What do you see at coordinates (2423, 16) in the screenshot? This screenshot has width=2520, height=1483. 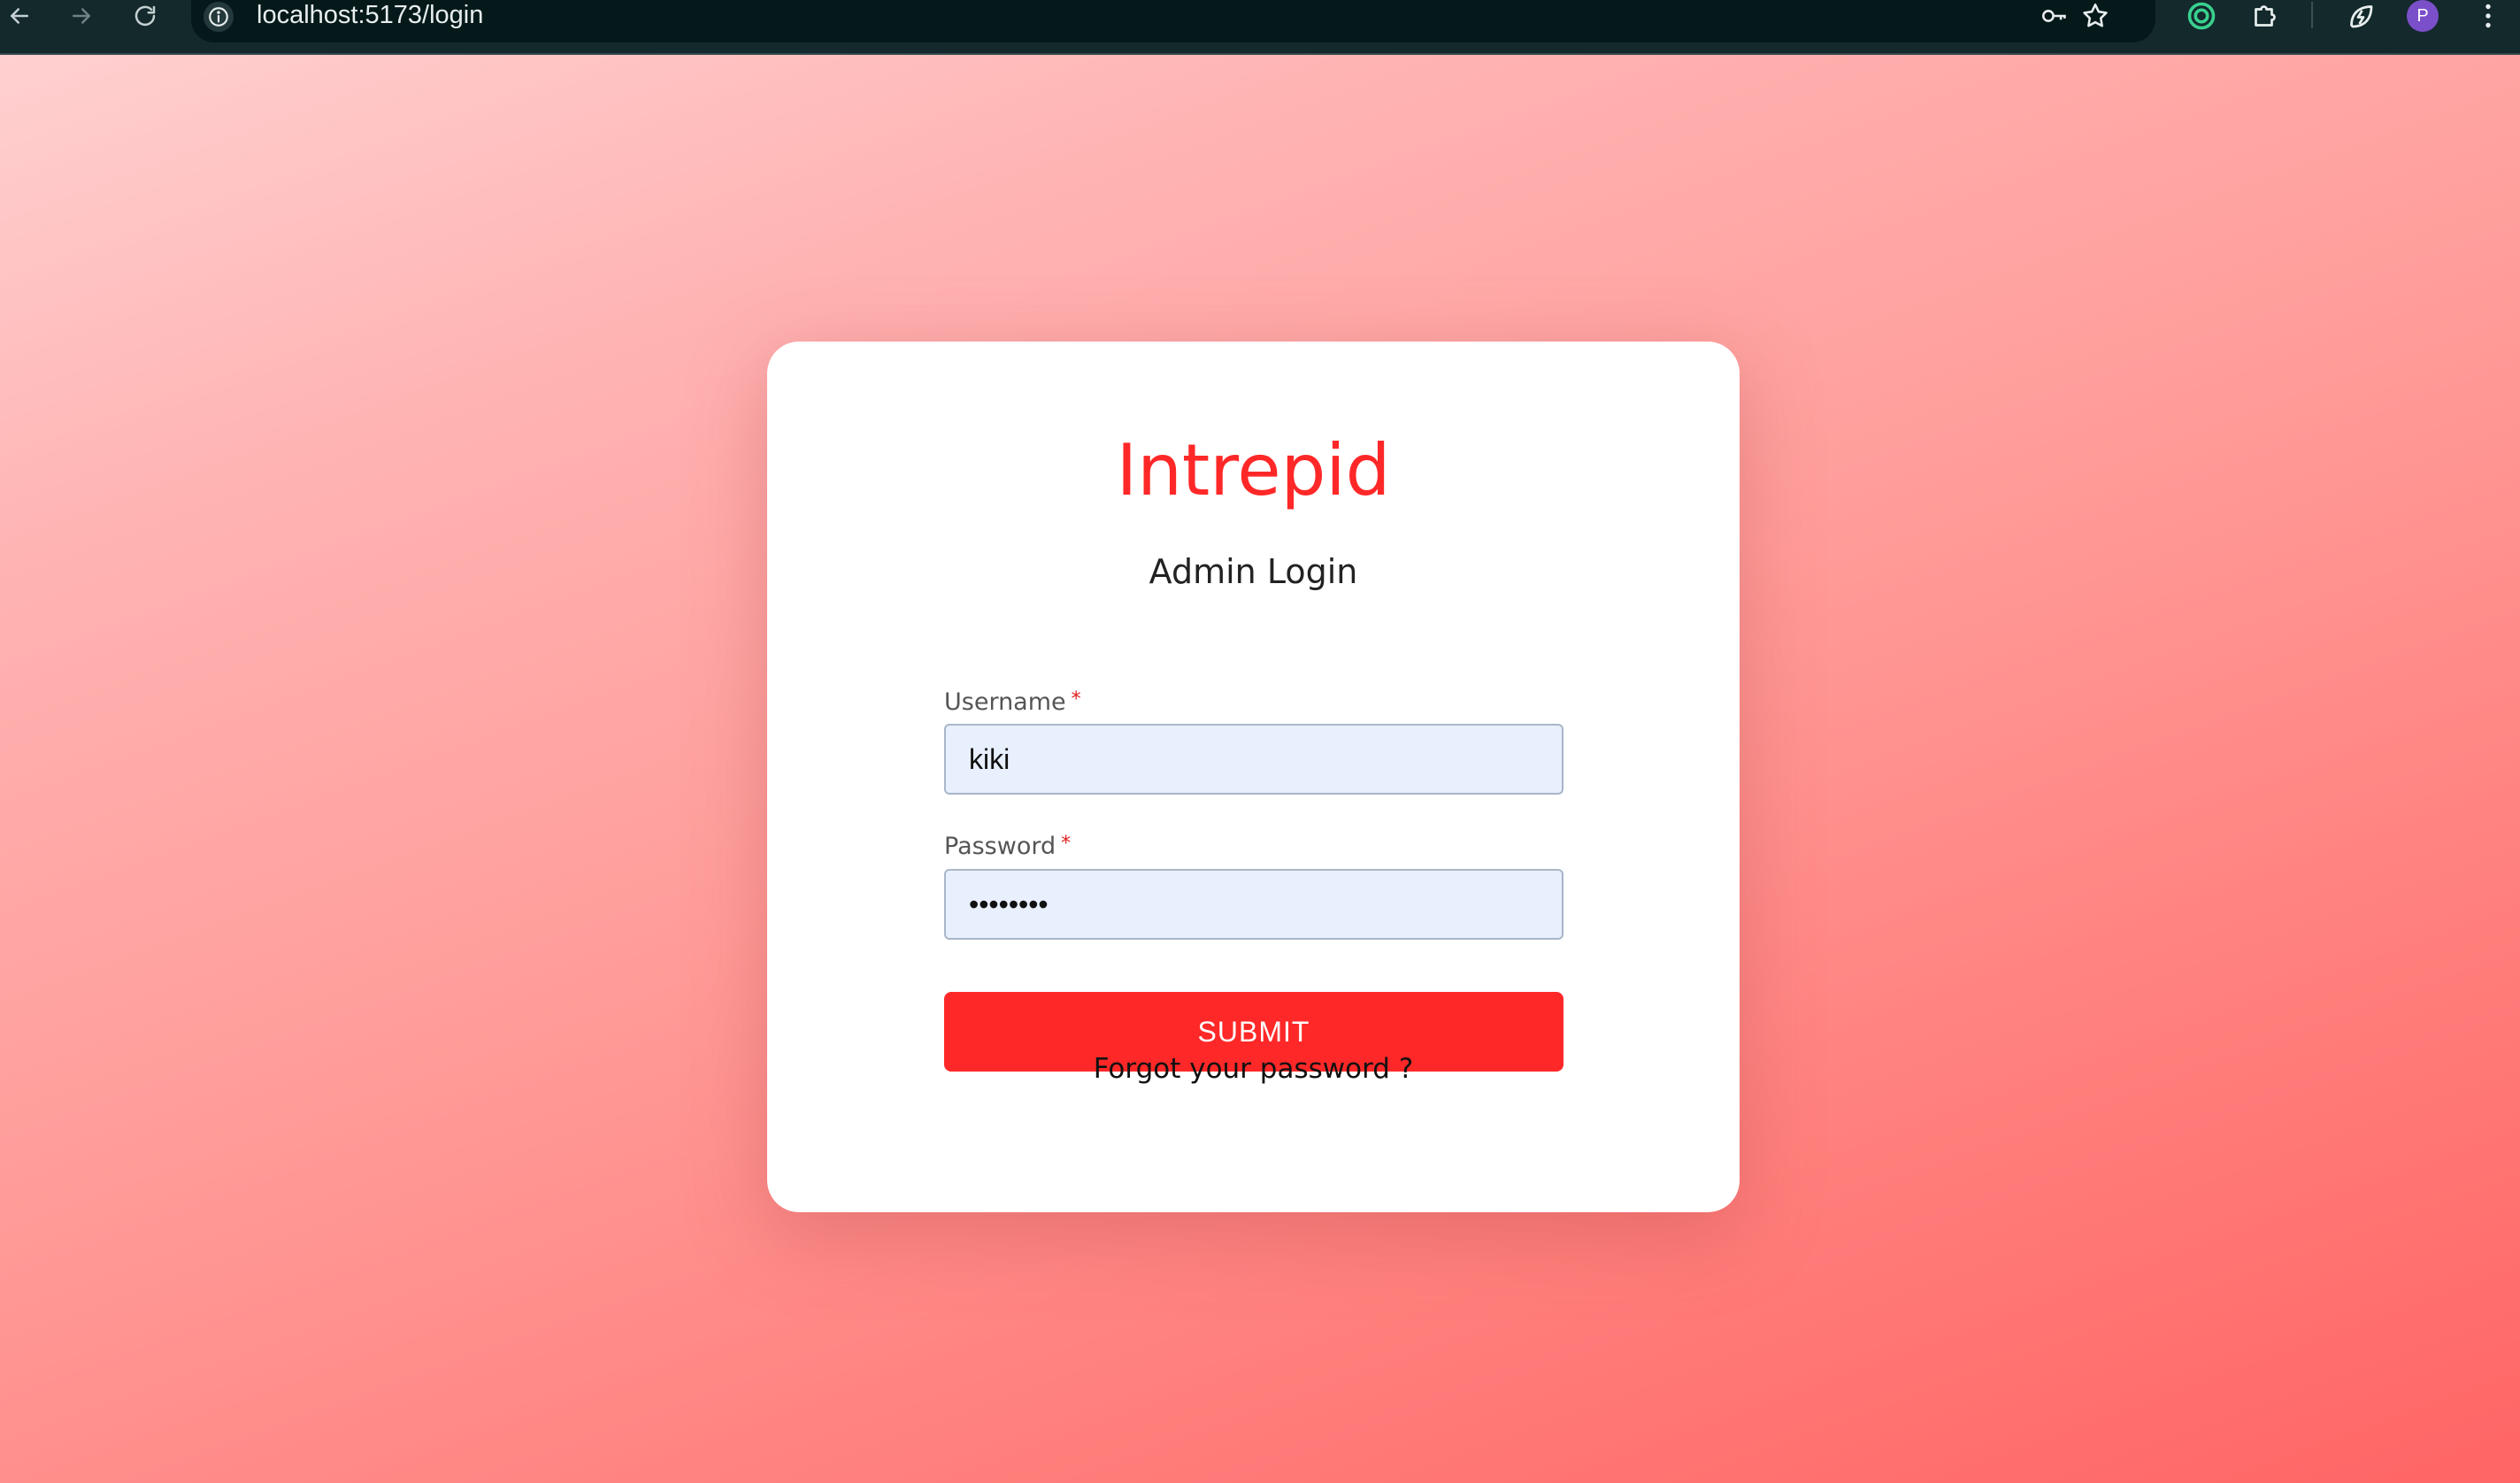 I see `profile-avatar: P` at bounding box center [2423, 16].